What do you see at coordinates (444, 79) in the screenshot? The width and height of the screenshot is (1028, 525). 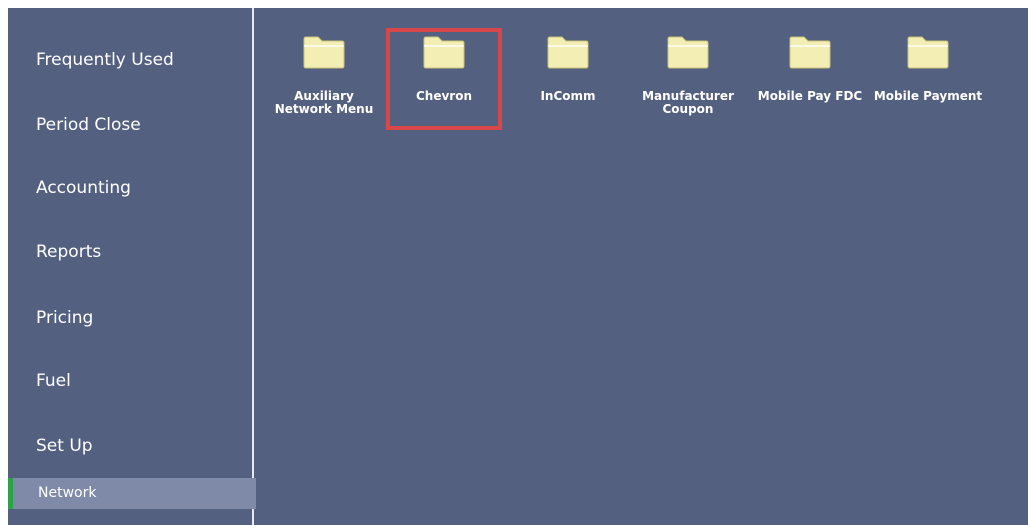 I see `folder-tile-chevron: Chevron` at bounding box center [444, 79].